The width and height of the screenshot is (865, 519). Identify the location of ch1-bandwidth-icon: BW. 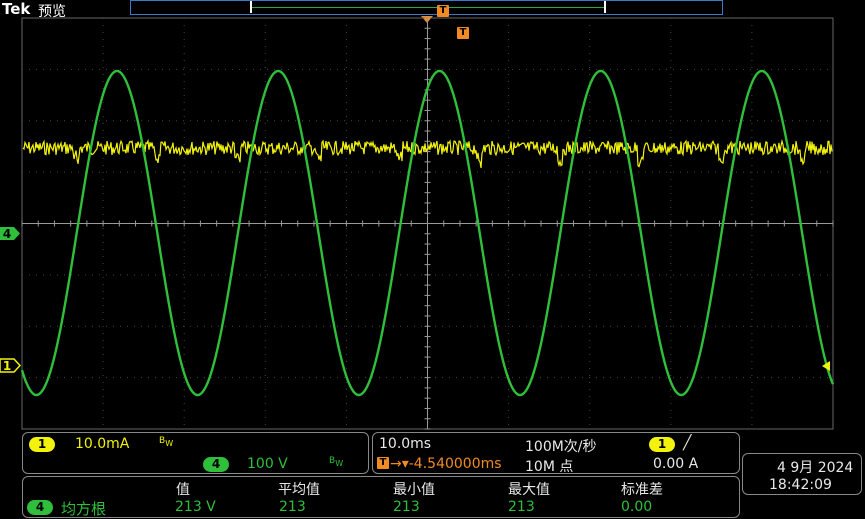
(166, 442).